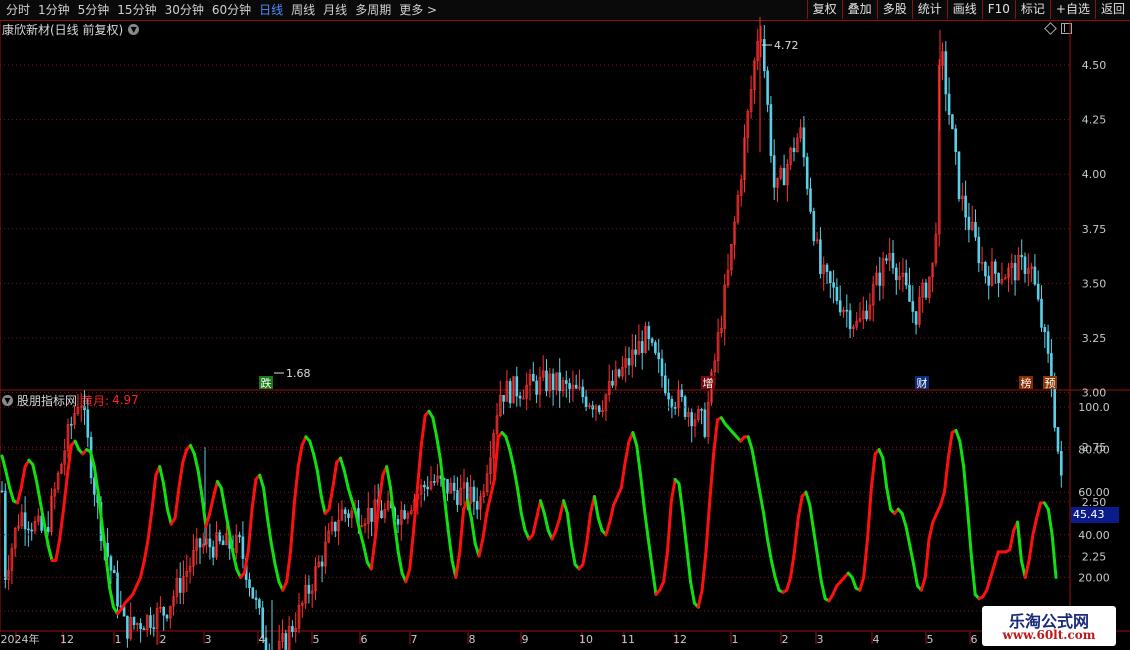  I want to click on watermark-url: www.60lt.com, so click(1049, 635).